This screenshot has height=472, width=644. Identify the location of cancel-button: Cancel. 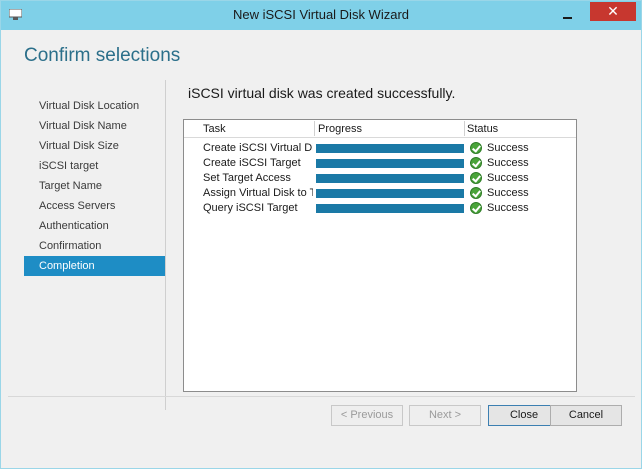
(586, 415).